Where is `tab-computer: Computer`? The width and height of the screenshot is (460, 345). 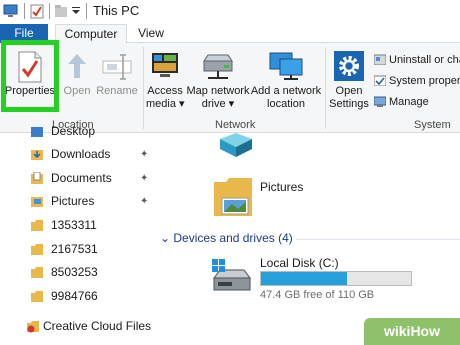
tab-computer: Computer is located at coordinates (91, 34).